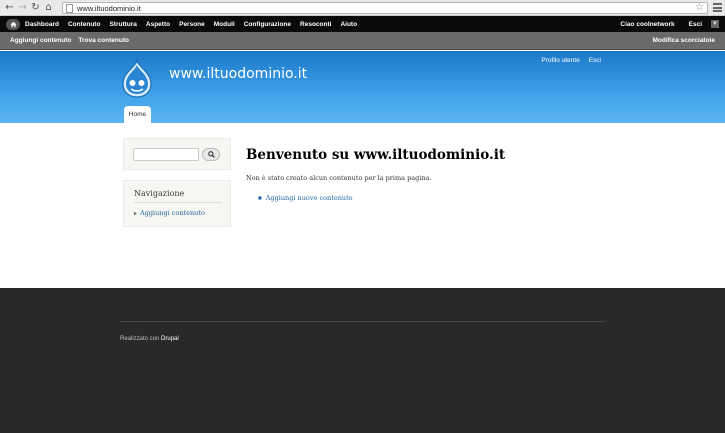 Image resolution: width=725 pixels, height=433 pixels. I want to click on shortcut-add-content: Aggiungi contenuto, so click(40, 40).